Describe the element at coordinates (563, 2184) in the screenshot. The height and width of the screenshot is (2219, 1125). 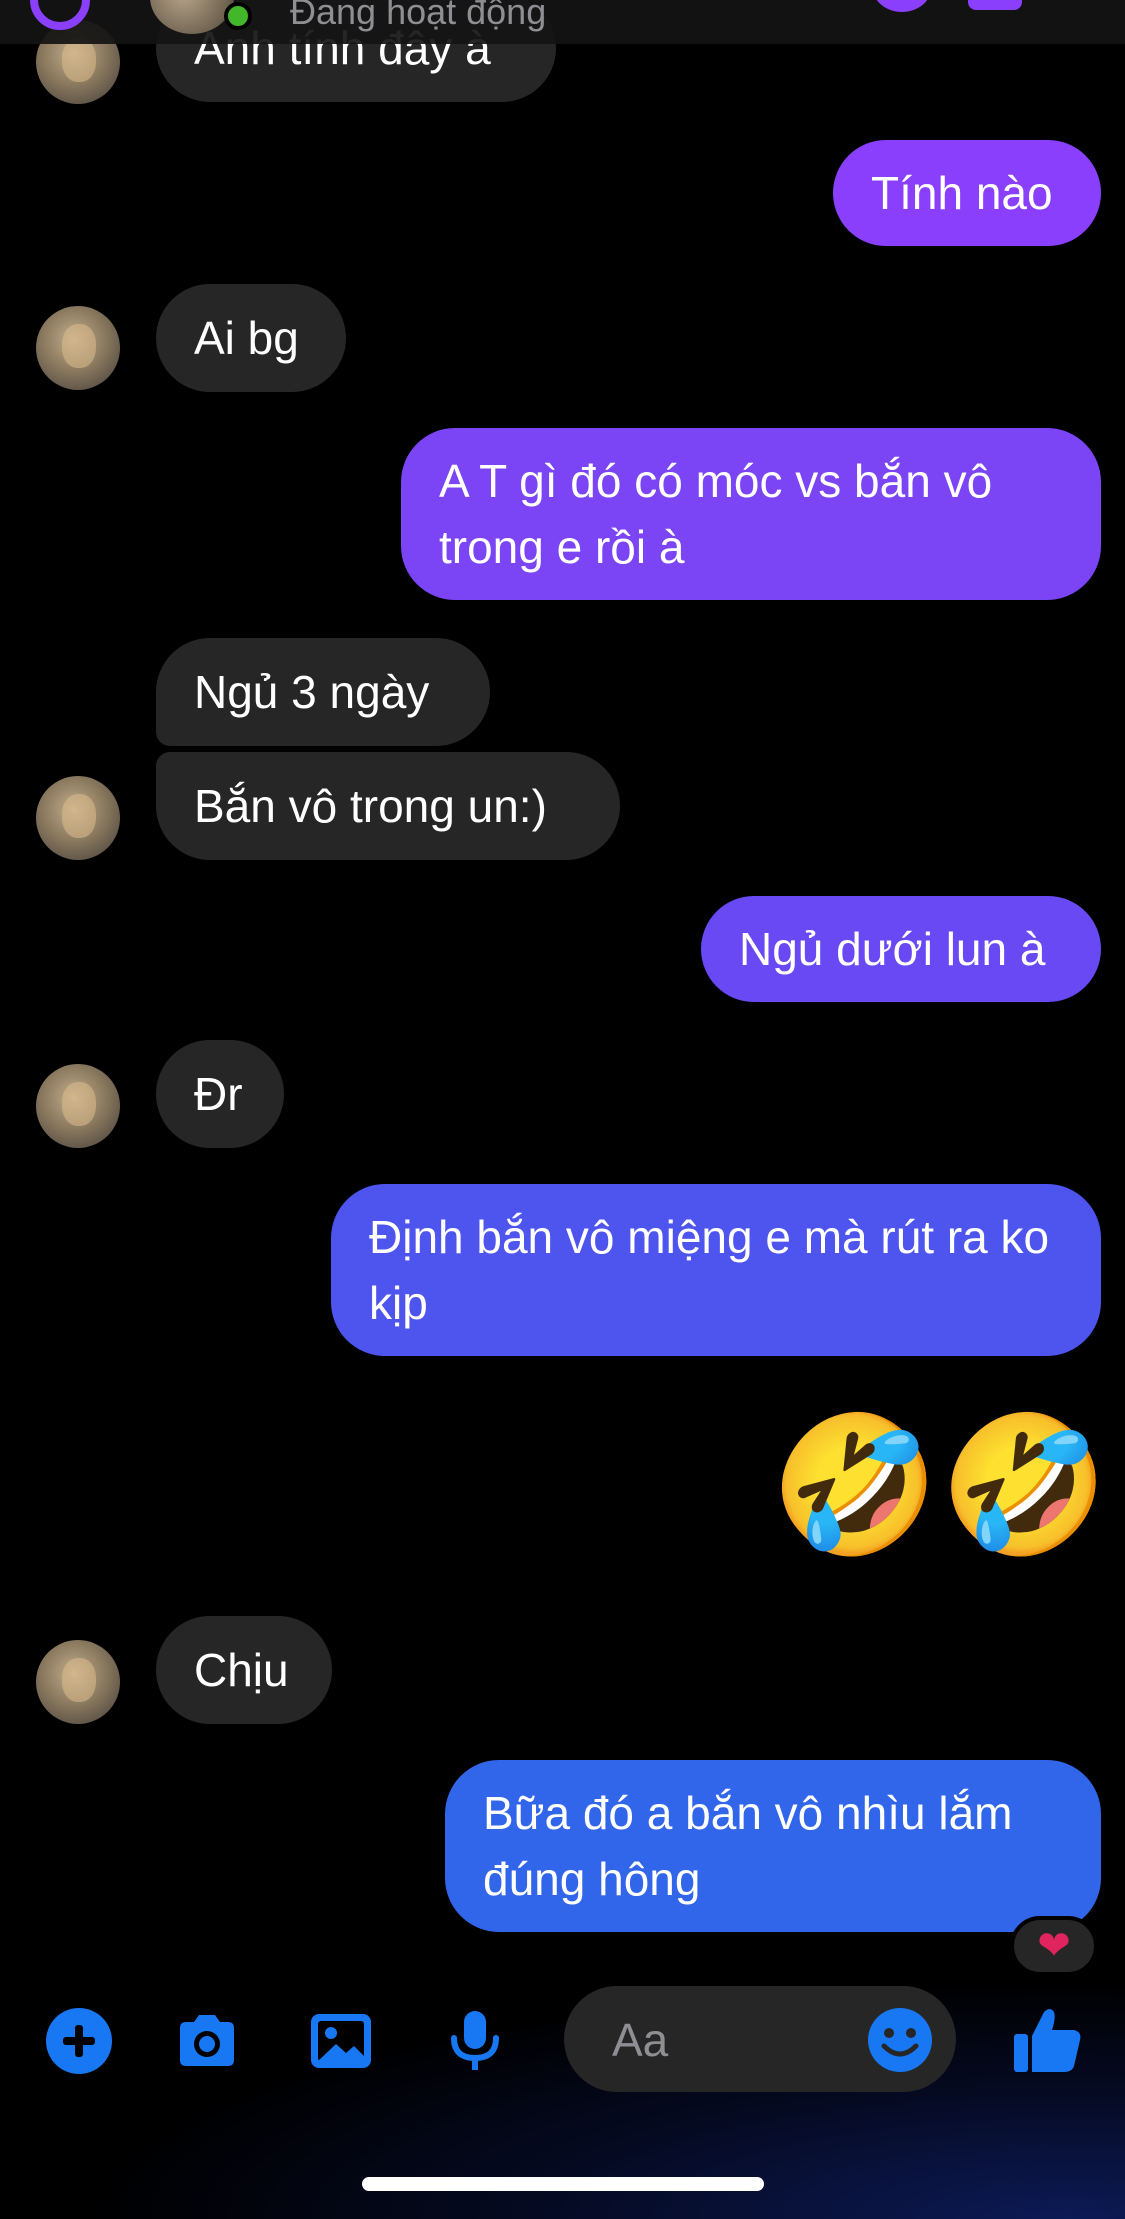
I see `home-indicator` at that location.